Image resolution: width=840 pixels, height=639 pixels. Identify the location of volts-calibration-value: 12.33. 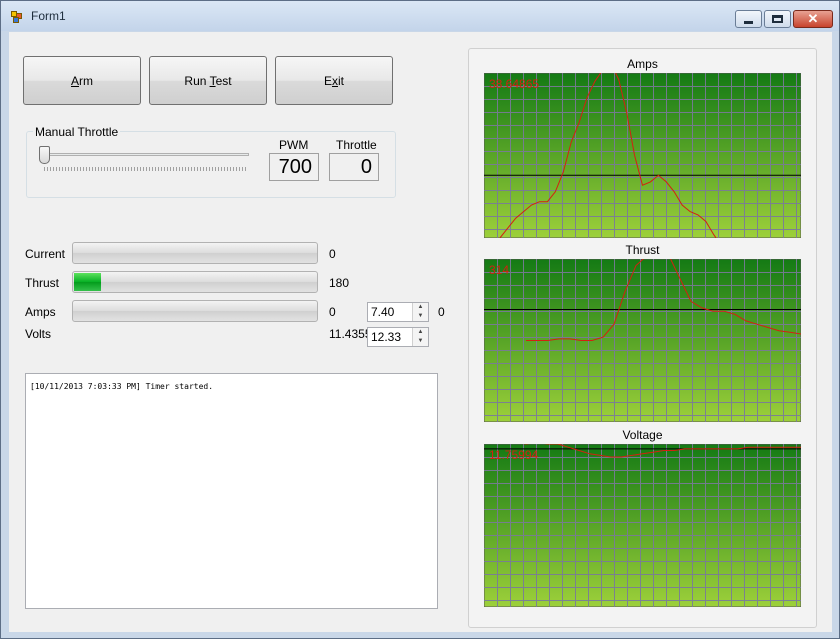
(386, 337).